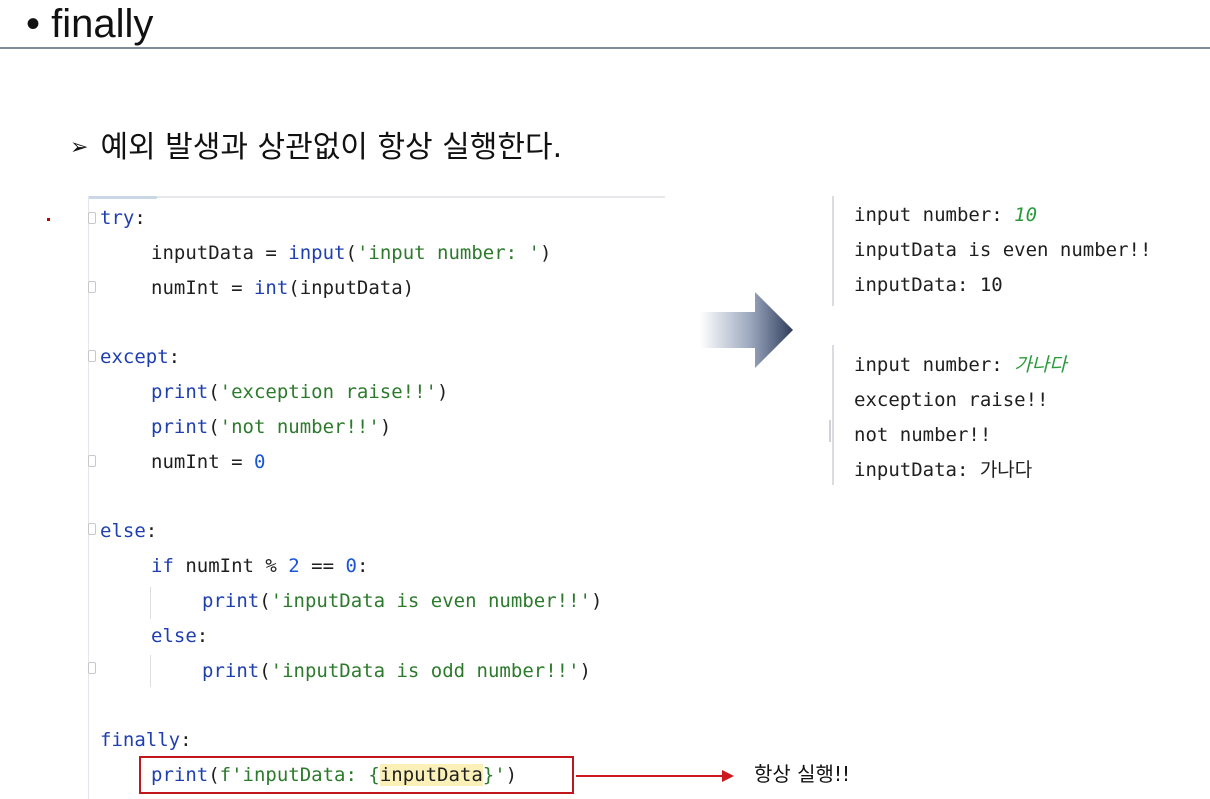 The image size is (1210, 799). Describe the element at coordinates (943, 470) in the screenshot. I see `output2-result-line: inputData: 가나다` at that location.